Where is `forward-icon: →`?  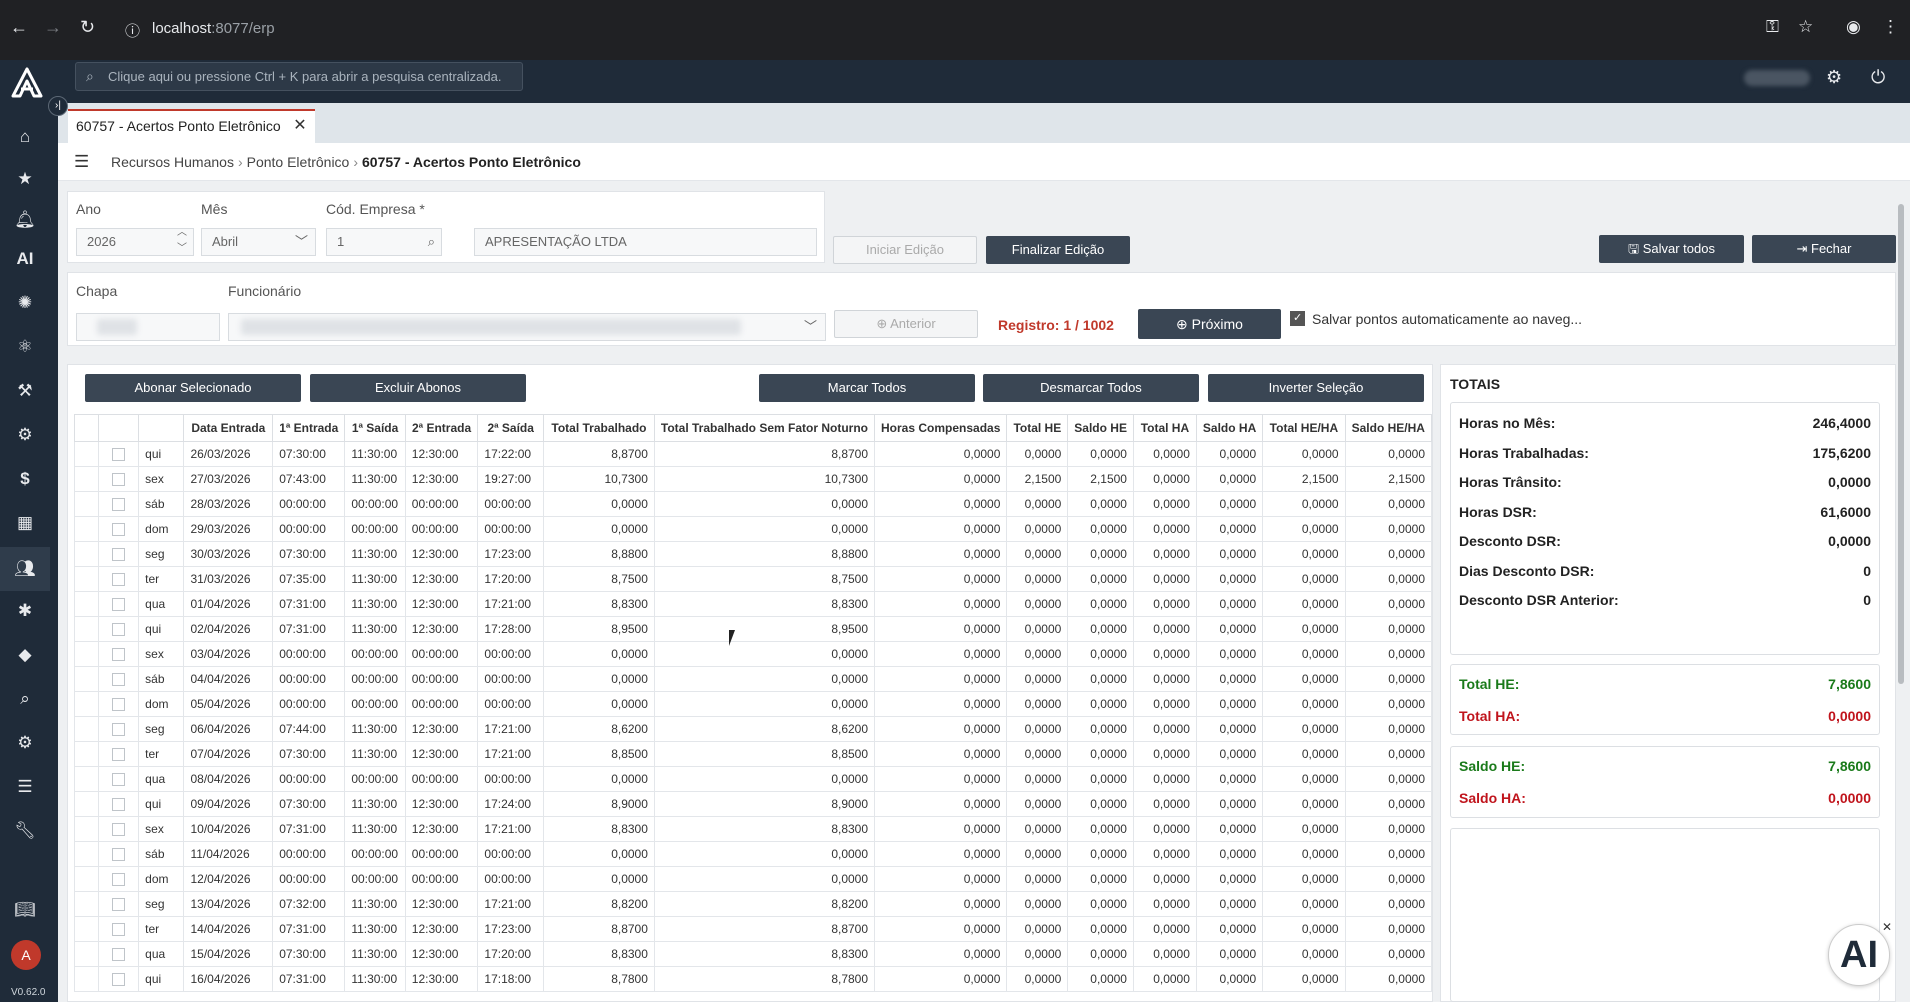 forward-icon: → is located at coordinates (53, 27).